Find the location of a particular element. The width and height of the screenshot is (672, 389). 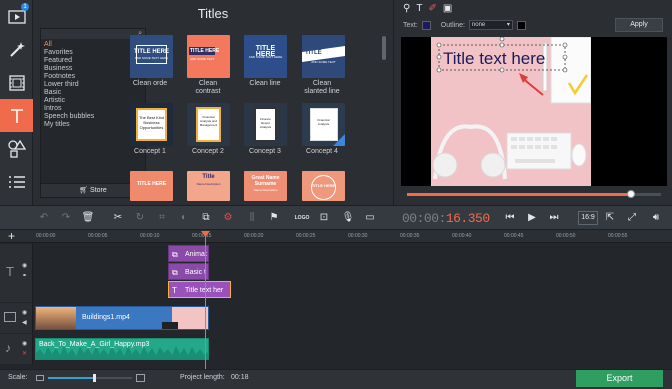

preview-seekbar is located at coordinates (534, 194).